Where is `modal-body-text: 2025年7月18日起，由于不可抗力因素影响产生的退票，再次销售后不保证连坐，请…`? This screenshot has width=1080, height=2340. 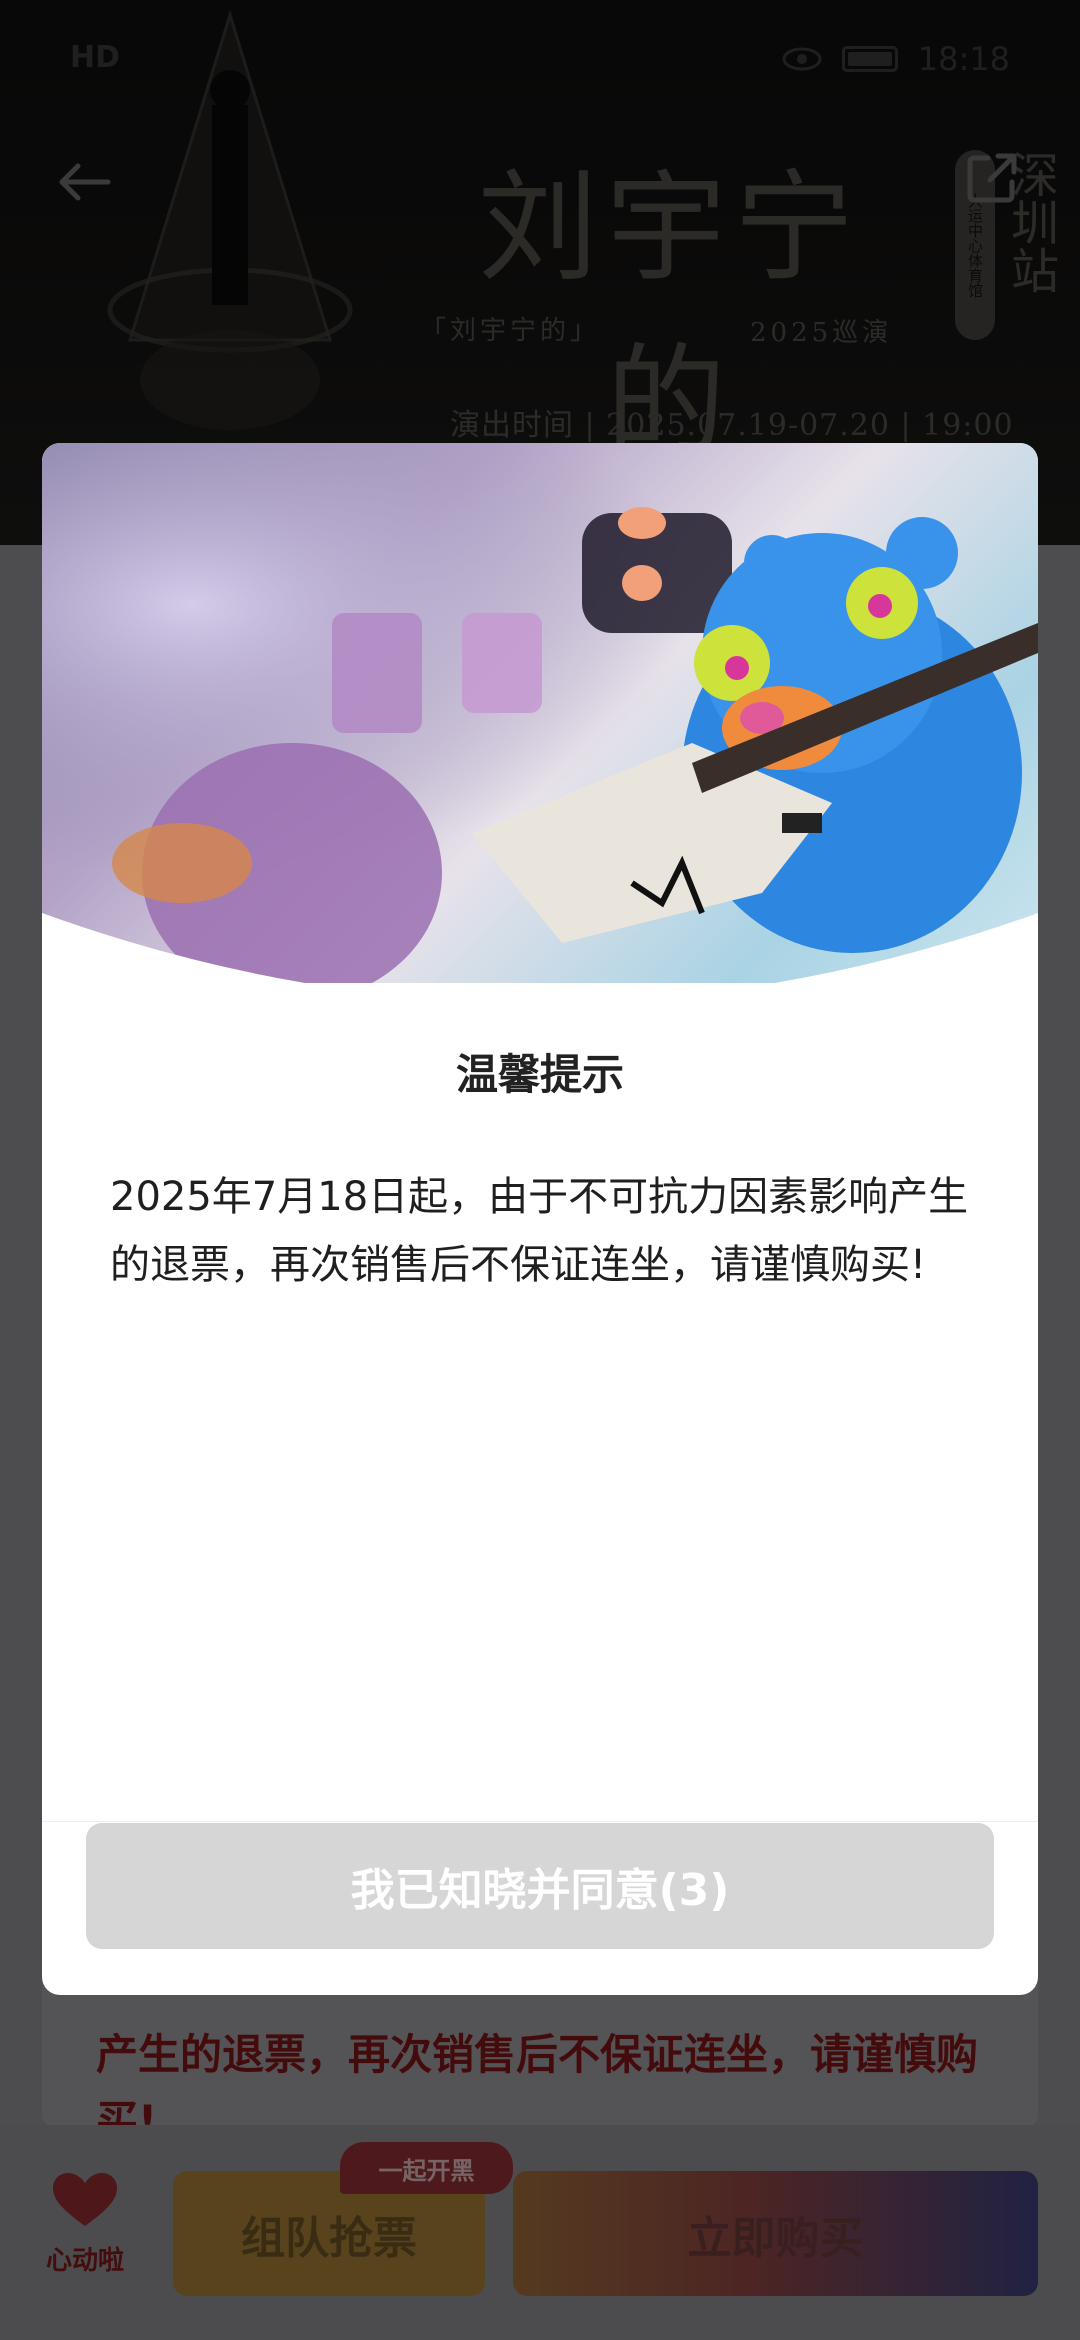
modal-body-text: 2025年7月18日起，由于不可抗力因素影响产生的退票，再次销售后不保证连坐，请… is located at coordinates (539, 1231).